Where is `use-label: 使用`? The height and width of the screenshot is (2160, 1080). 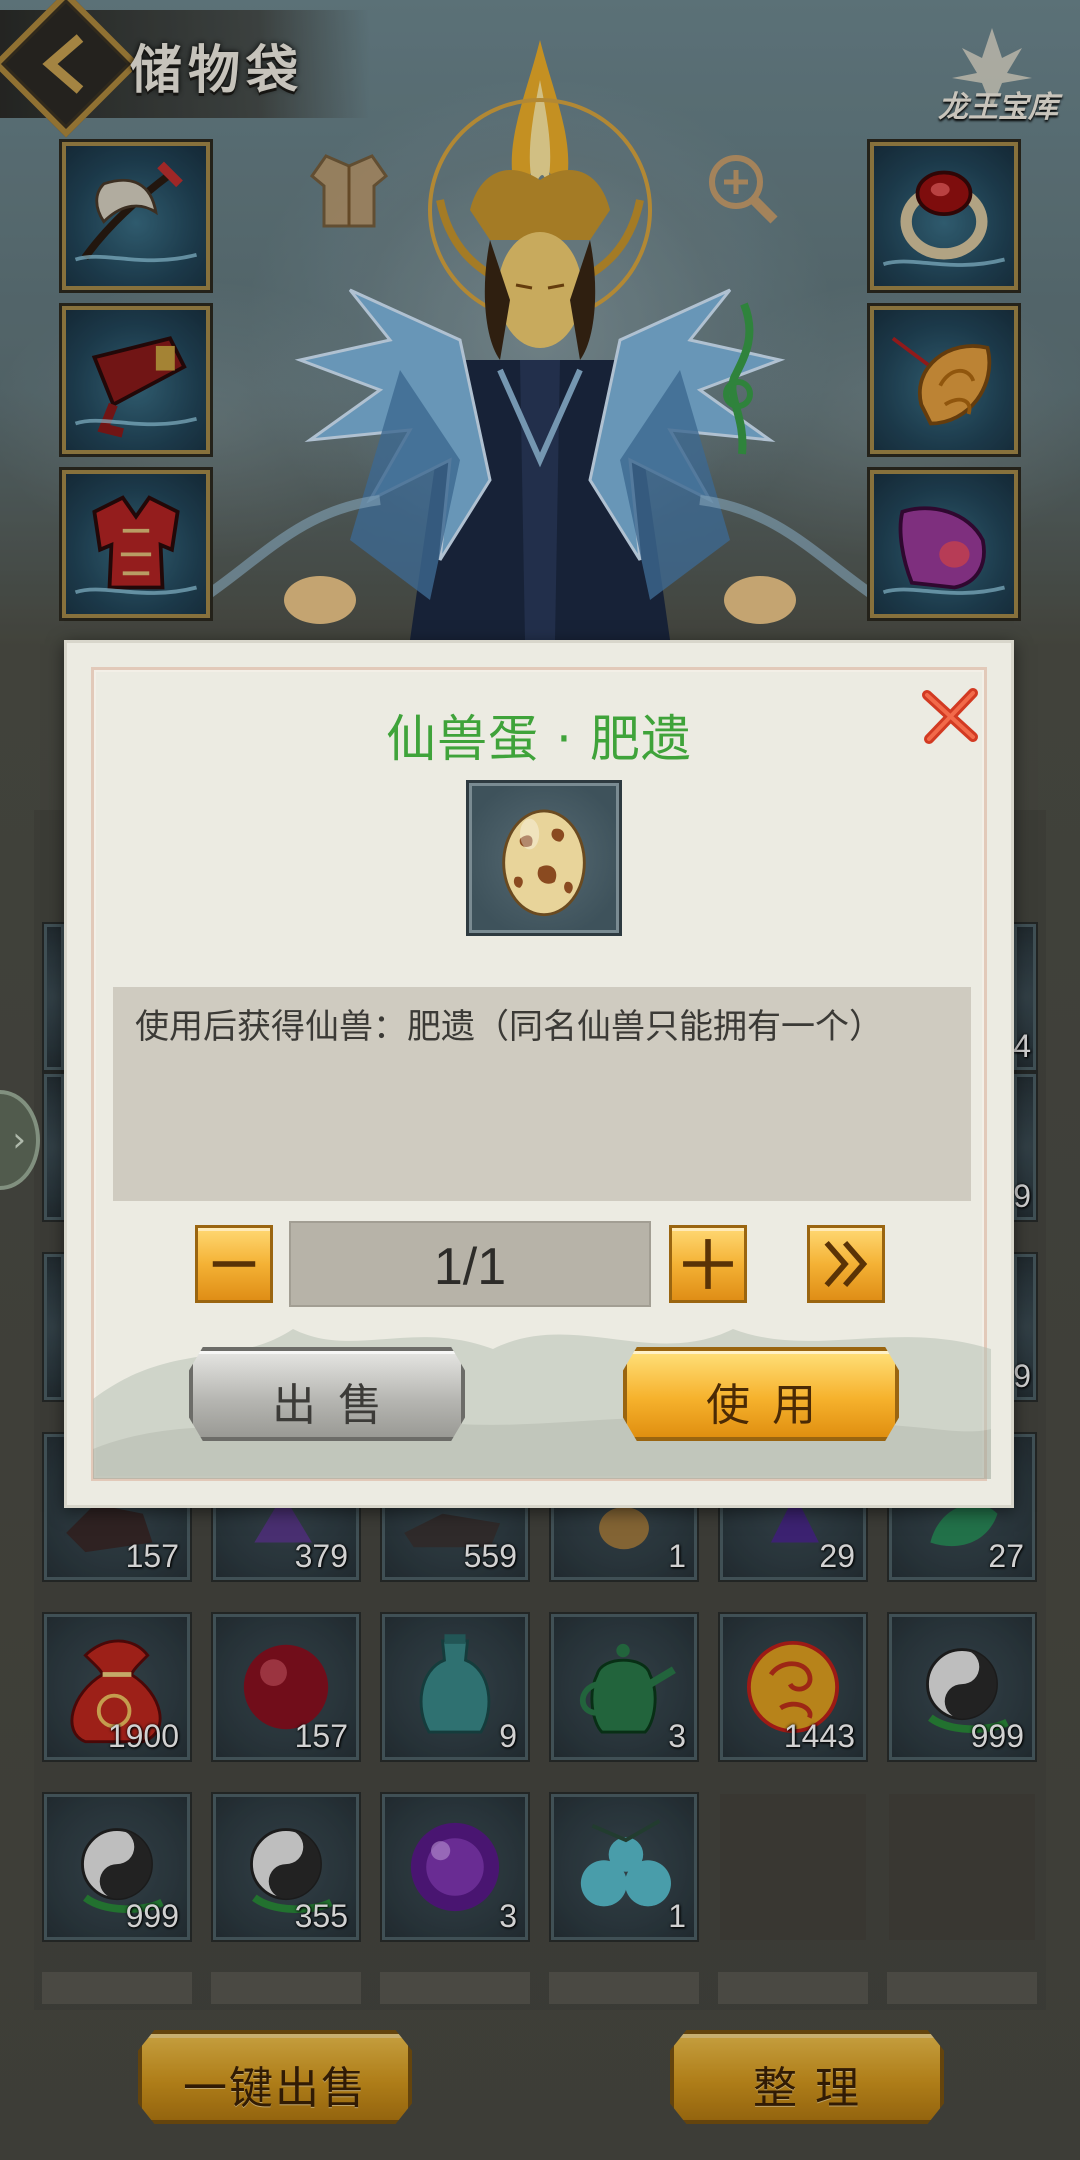
use-label: 使用 is located at coordinates (772, 1405).